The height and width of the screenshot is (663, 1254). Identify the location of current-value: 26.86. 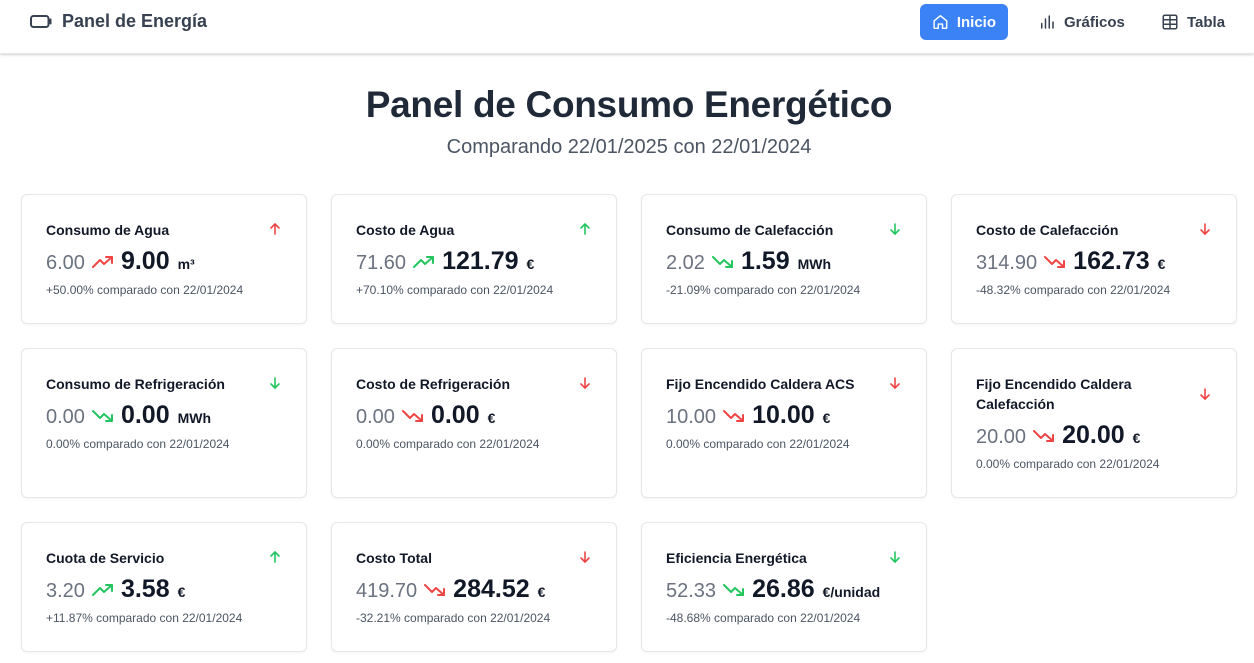
(783, 589).